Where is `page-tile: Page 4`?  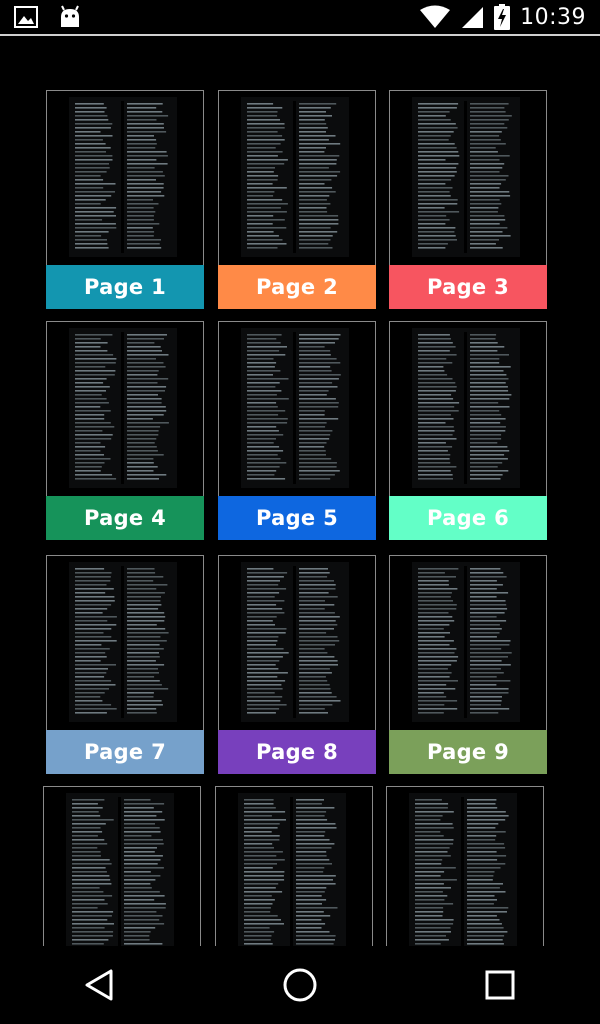
page-tile: Page 4 is located at coordinates (125, 430).